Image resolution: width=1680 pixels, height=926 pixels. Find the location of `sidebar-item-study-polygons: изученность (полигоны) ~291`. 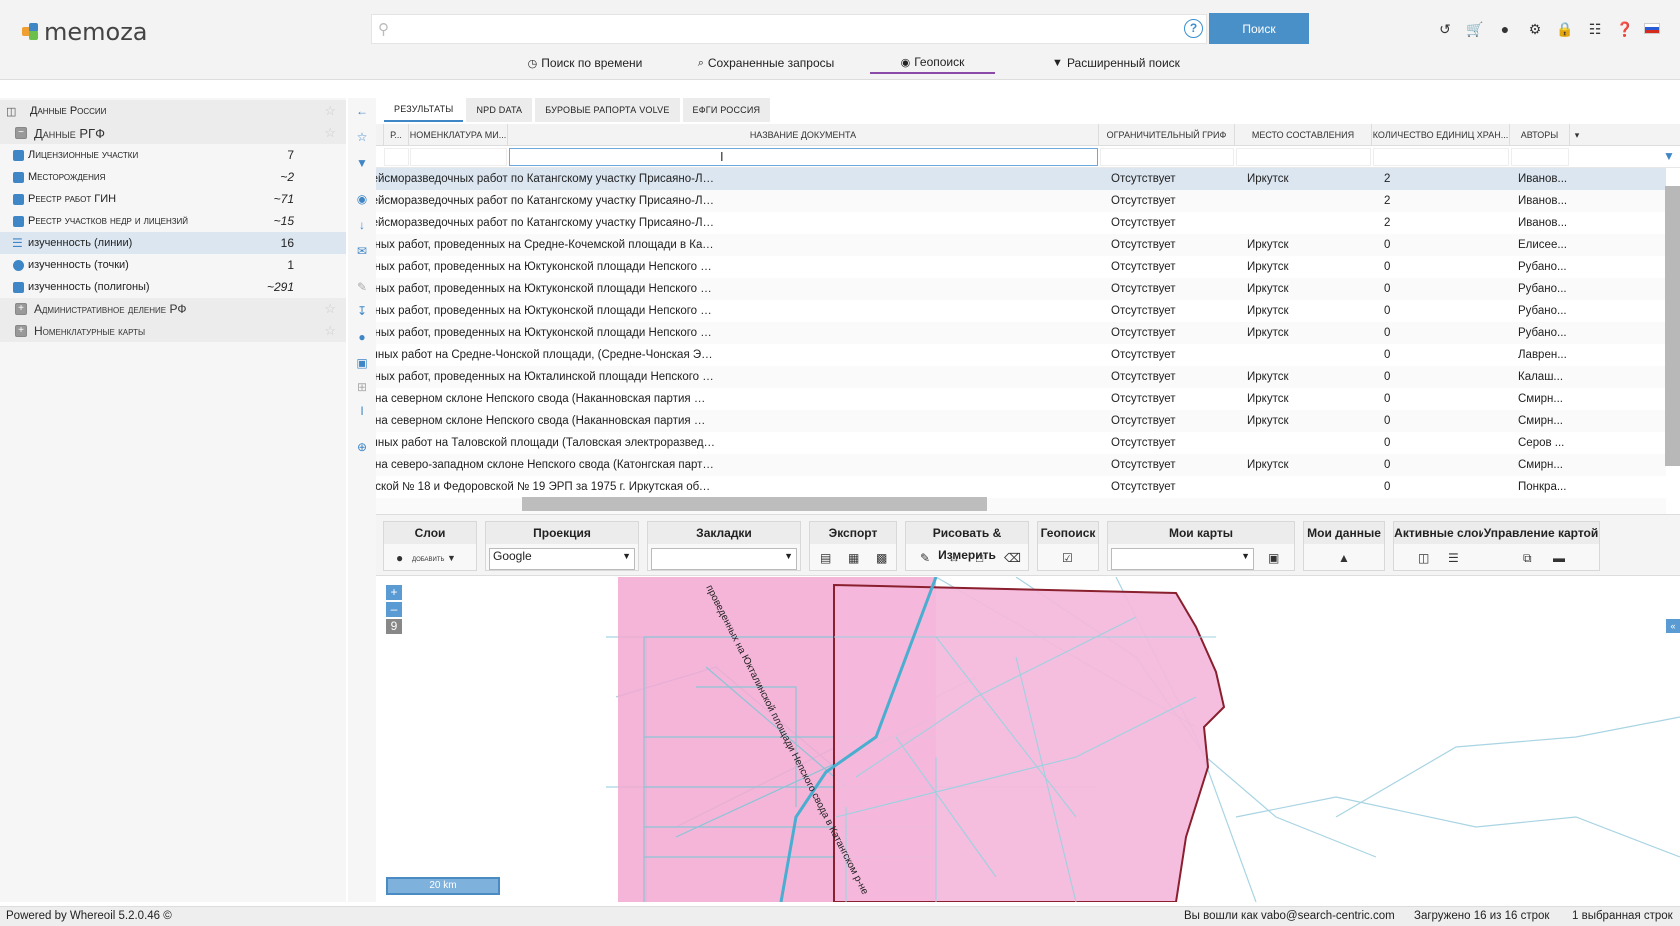

sidebar-item-study-polygons: изученность (полигоны) ~291 is located at coordinates (173, 287).